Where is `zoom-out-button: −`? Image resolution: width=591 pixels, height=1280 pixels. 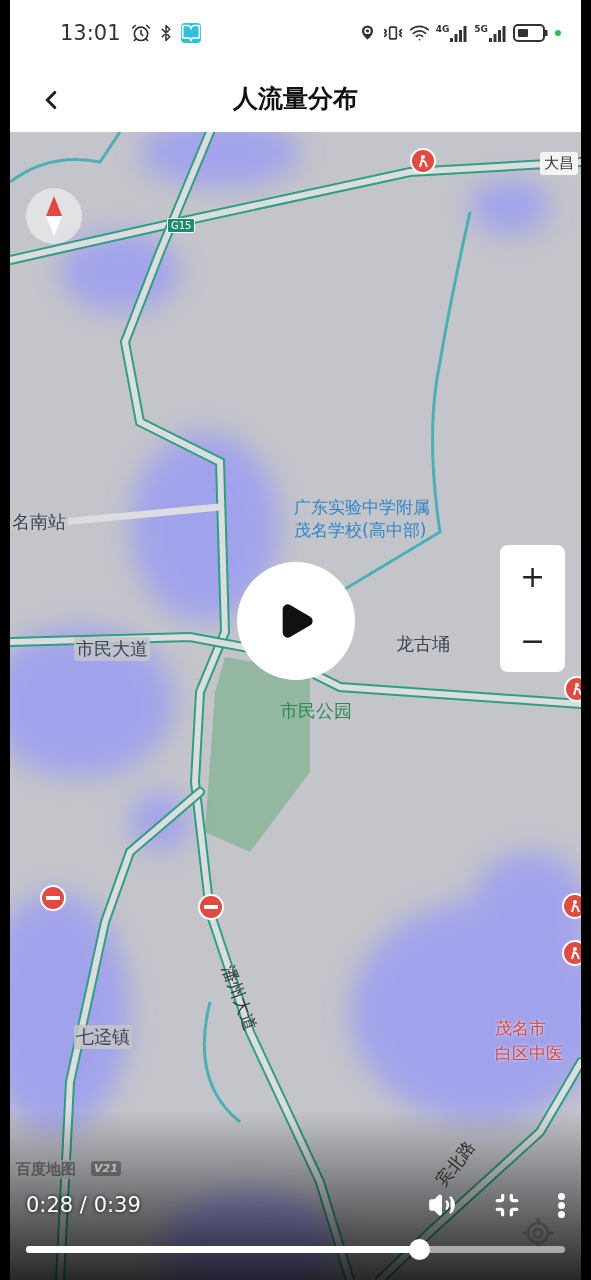
zoom-out-button: − is located at coordinates (532, 640).